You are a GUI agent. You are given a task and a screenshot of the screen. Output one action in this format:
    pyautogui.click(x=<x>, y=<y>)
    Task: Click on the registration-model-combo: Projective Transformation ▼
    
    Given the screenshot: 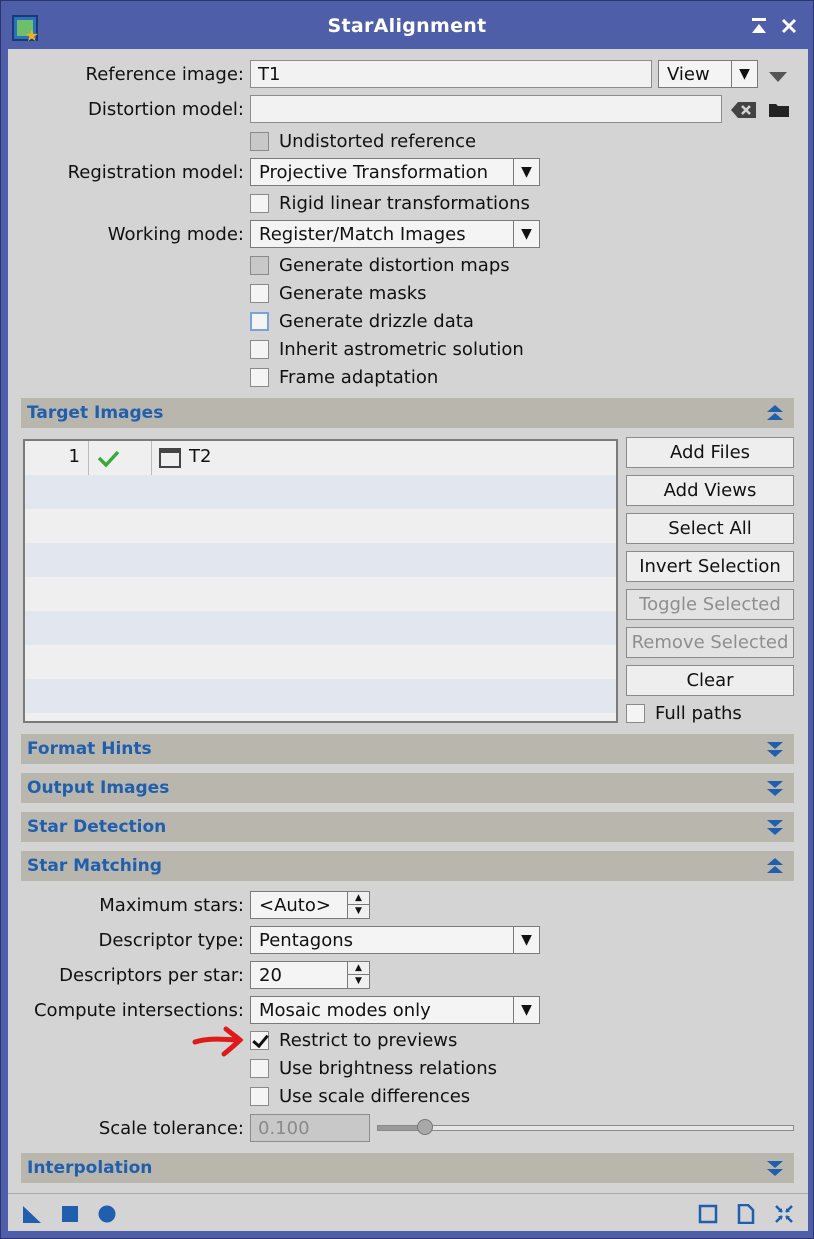 What is the action you would take?
    pyautogui.click(x=395, y=172)
    